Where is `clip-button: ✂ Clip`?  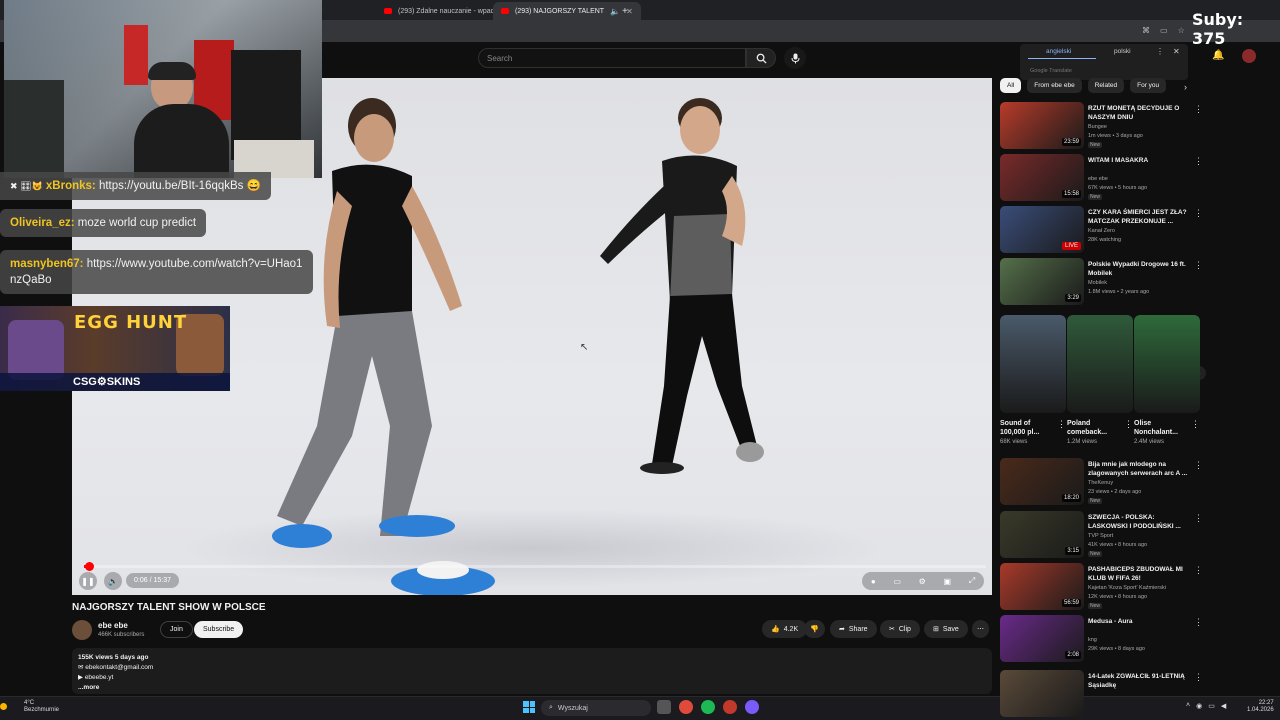 clip-button: ✂ Clip is located at coordinates (900, 629).